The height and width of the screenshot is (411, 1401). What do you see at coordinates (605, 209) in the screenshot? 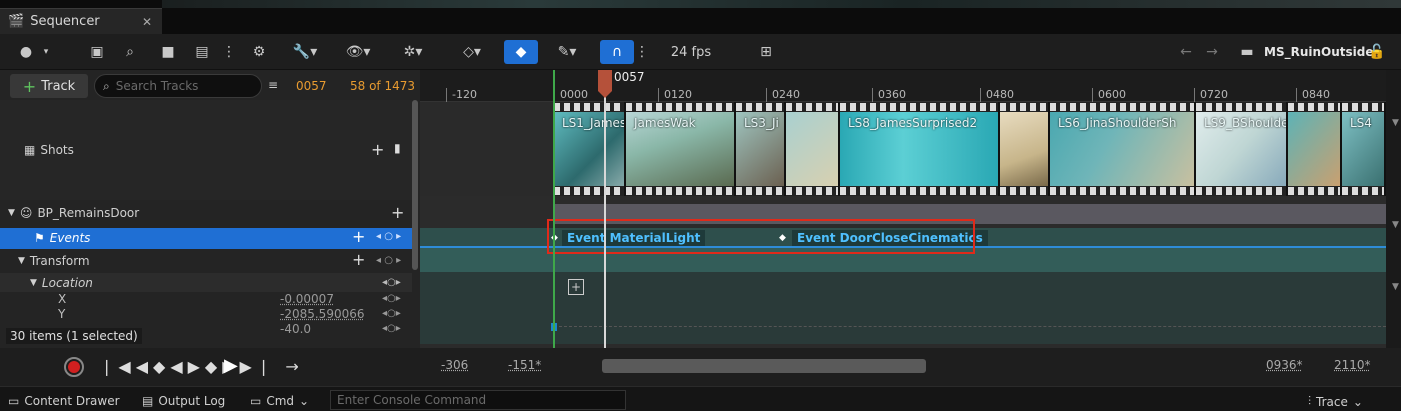
I see `playhead` at bounding box center [605, 209].